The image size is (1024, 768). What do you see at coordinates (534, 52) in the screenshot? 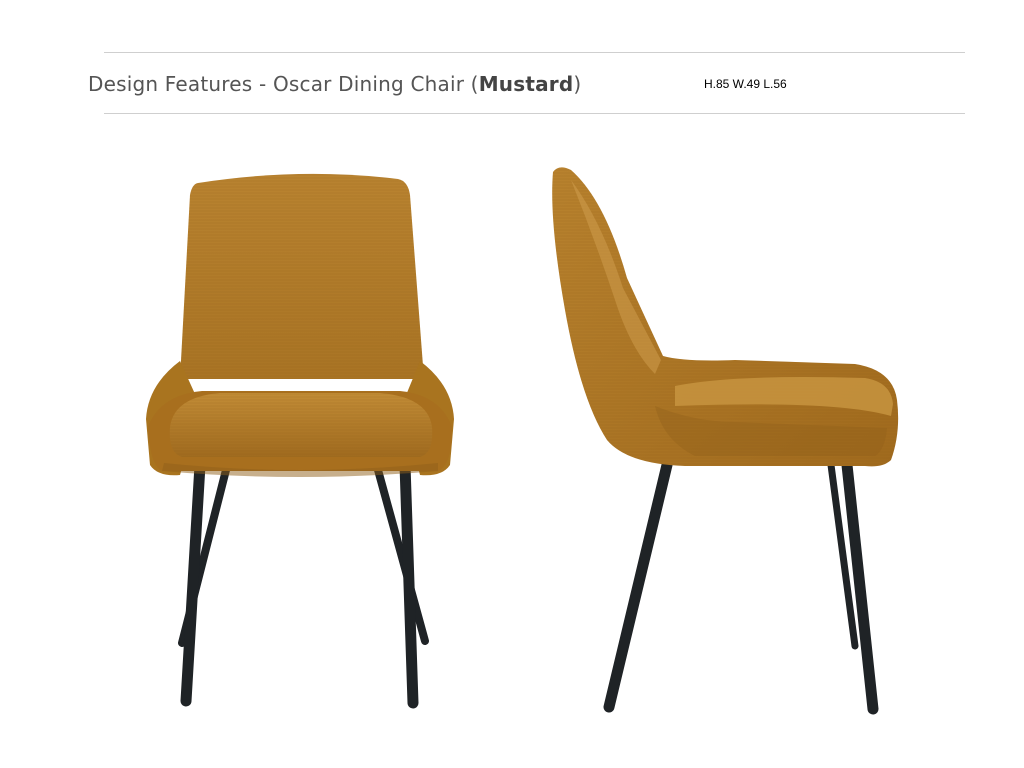
I see `header-top-divider` at bounding box center [534, 52].